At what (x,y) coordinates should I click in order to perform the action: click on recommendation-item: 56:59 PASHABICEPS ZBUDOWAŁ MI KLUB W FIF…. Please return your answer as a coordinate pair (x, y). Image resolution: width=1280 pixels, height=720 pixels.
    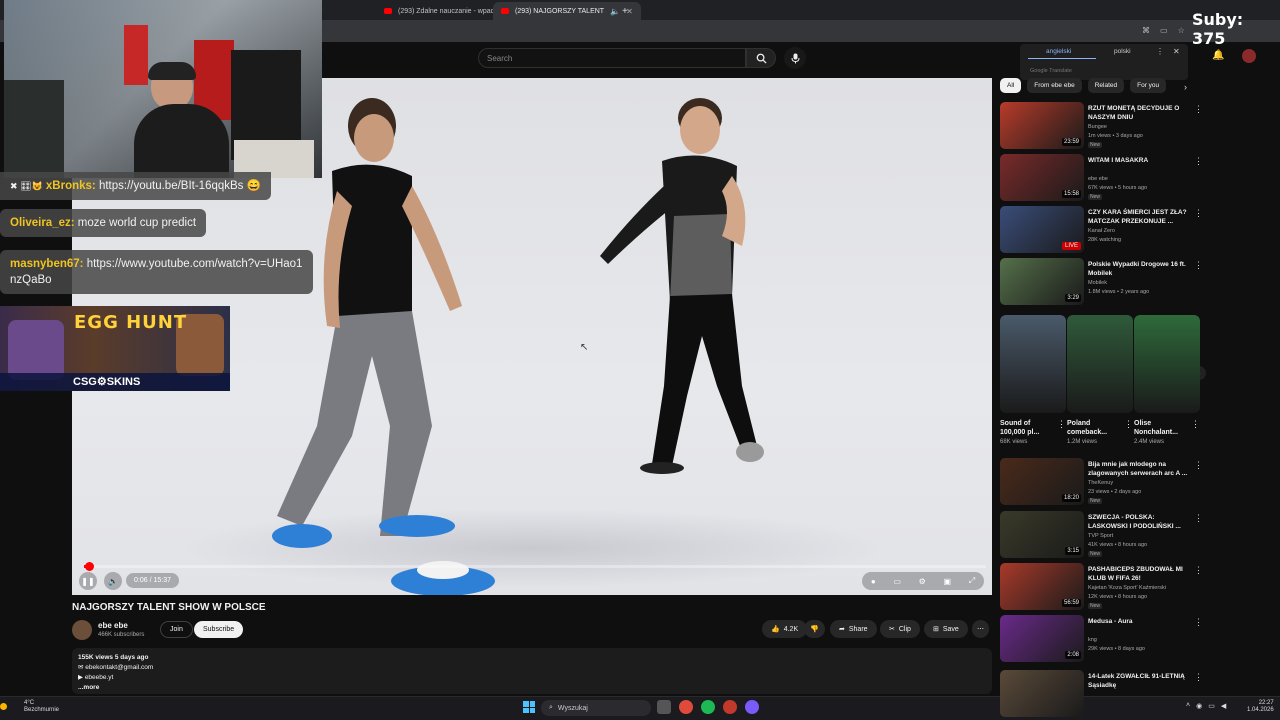
    Looking at the image, I should click on (1102, 587).